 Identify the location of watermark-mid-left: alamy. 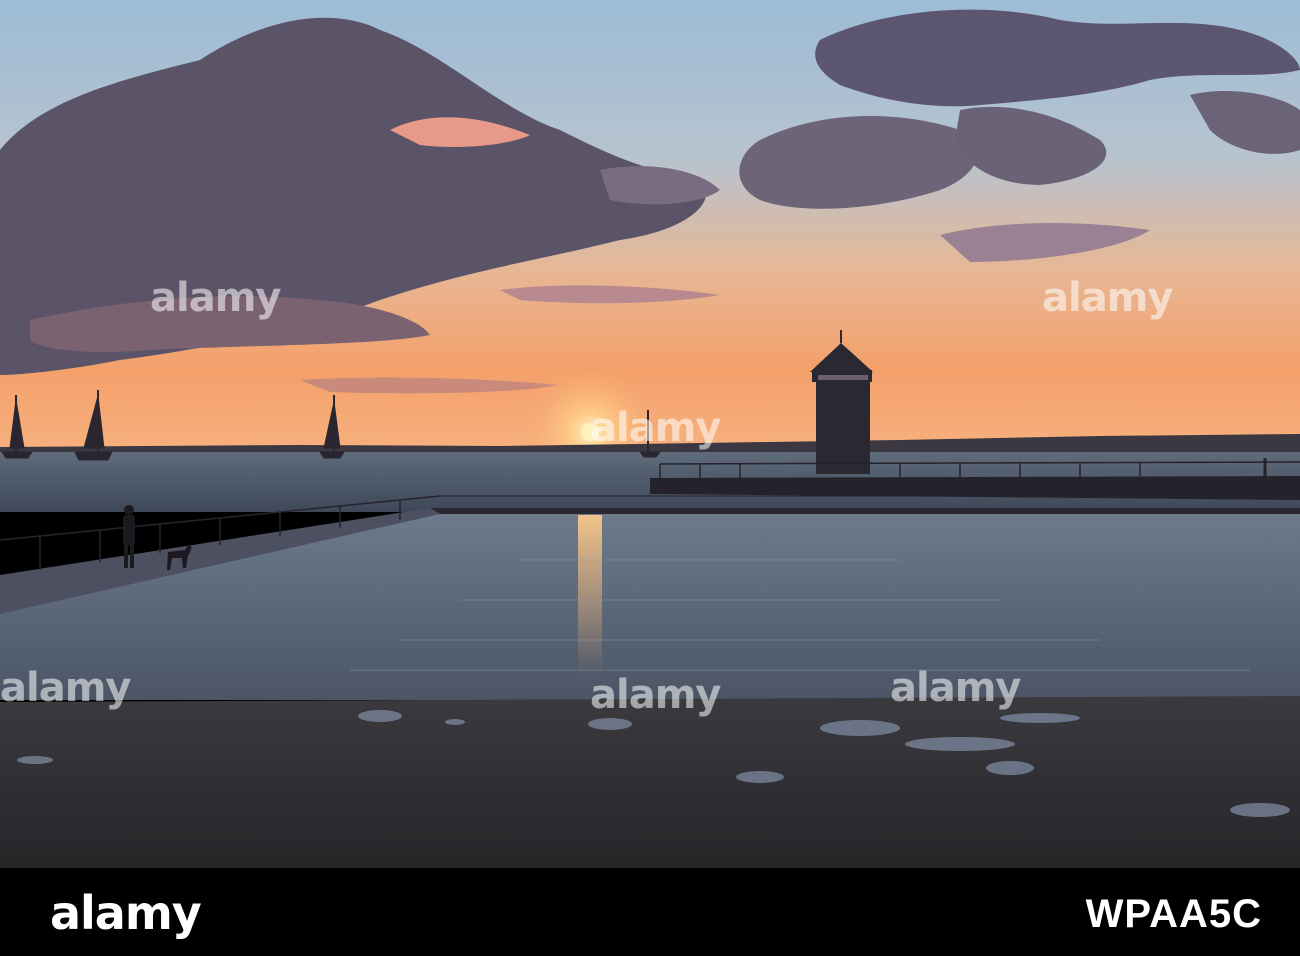
(65, 688).